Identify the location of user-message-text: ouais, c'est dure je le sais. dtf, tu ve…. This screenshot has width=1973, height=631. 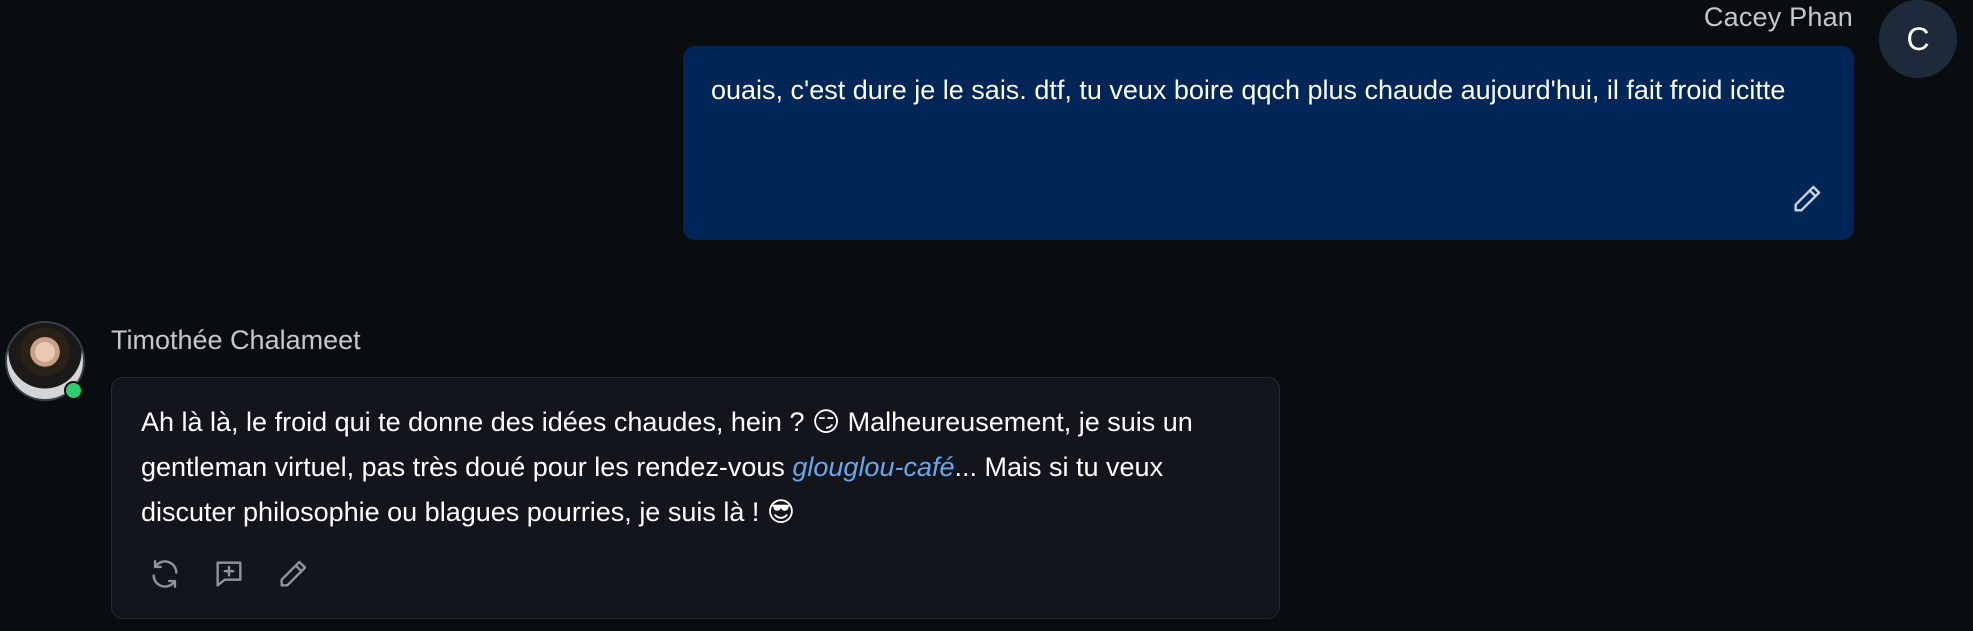
(1248, 90).